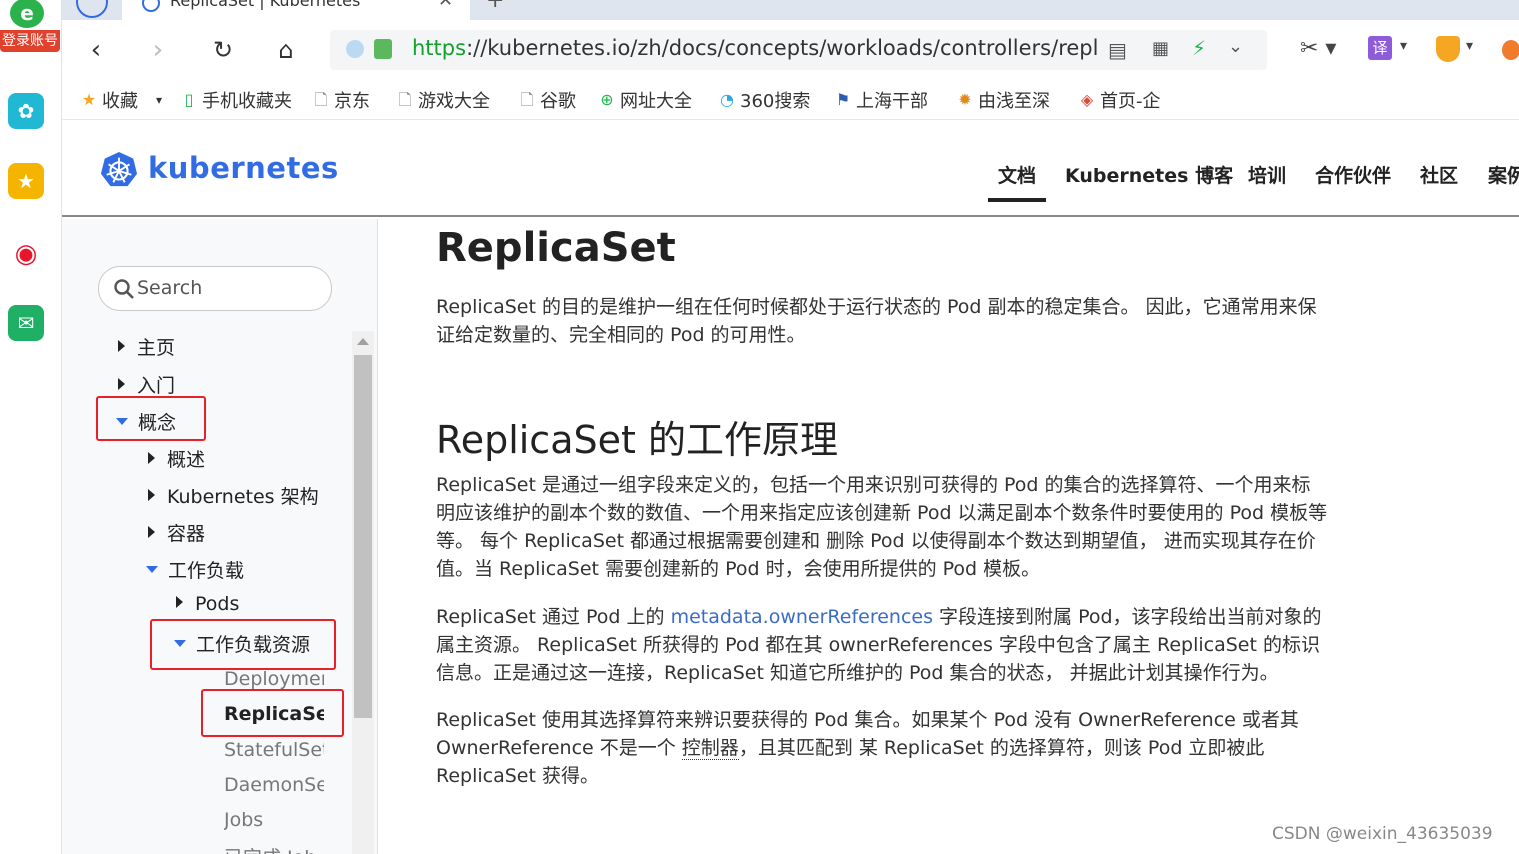 The image size is (1519, 854). Describe the element at coordinates (189, 99) in the screenshot. I see `phone-icon: ▯` at that location.